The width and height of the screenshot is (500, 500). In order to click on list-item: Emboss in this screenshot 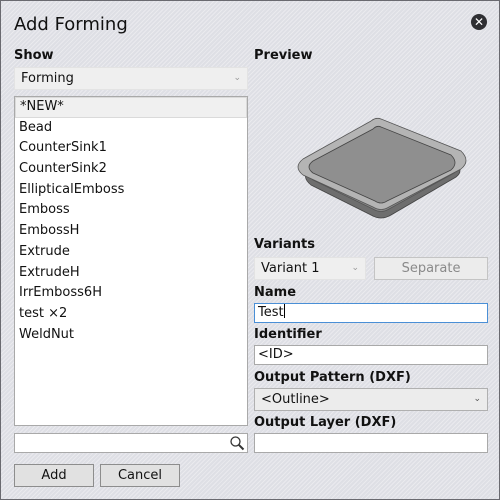, I will do `click(131, 210)`.